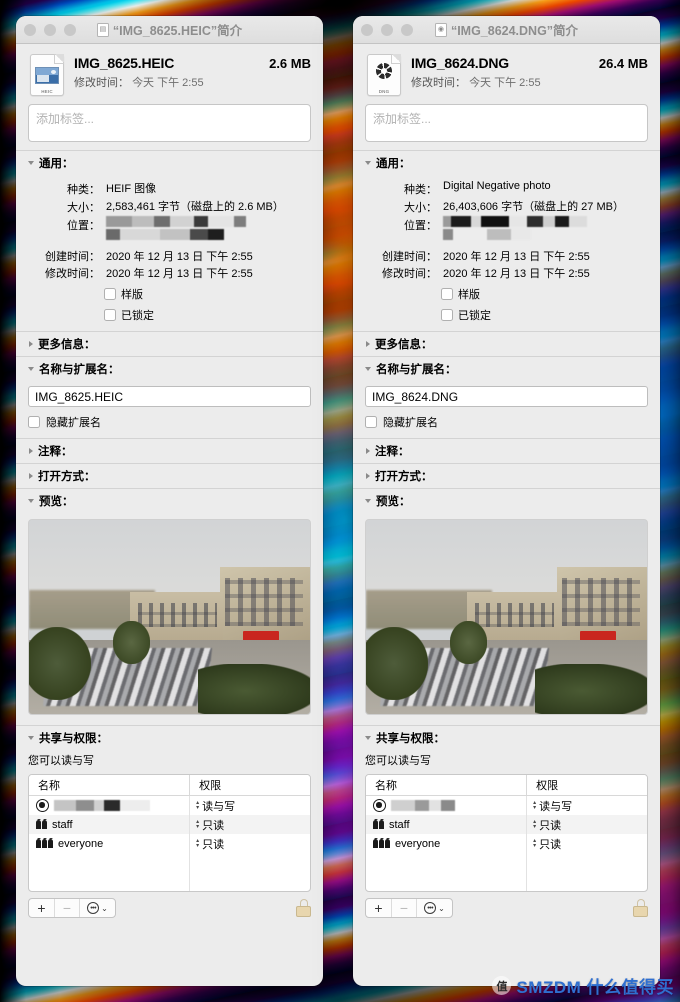  What do you see at coordinates (73, 739) in the screenshot?
I see `section-sharing-label: 共享与权限：` at bounding box center [73, 739].